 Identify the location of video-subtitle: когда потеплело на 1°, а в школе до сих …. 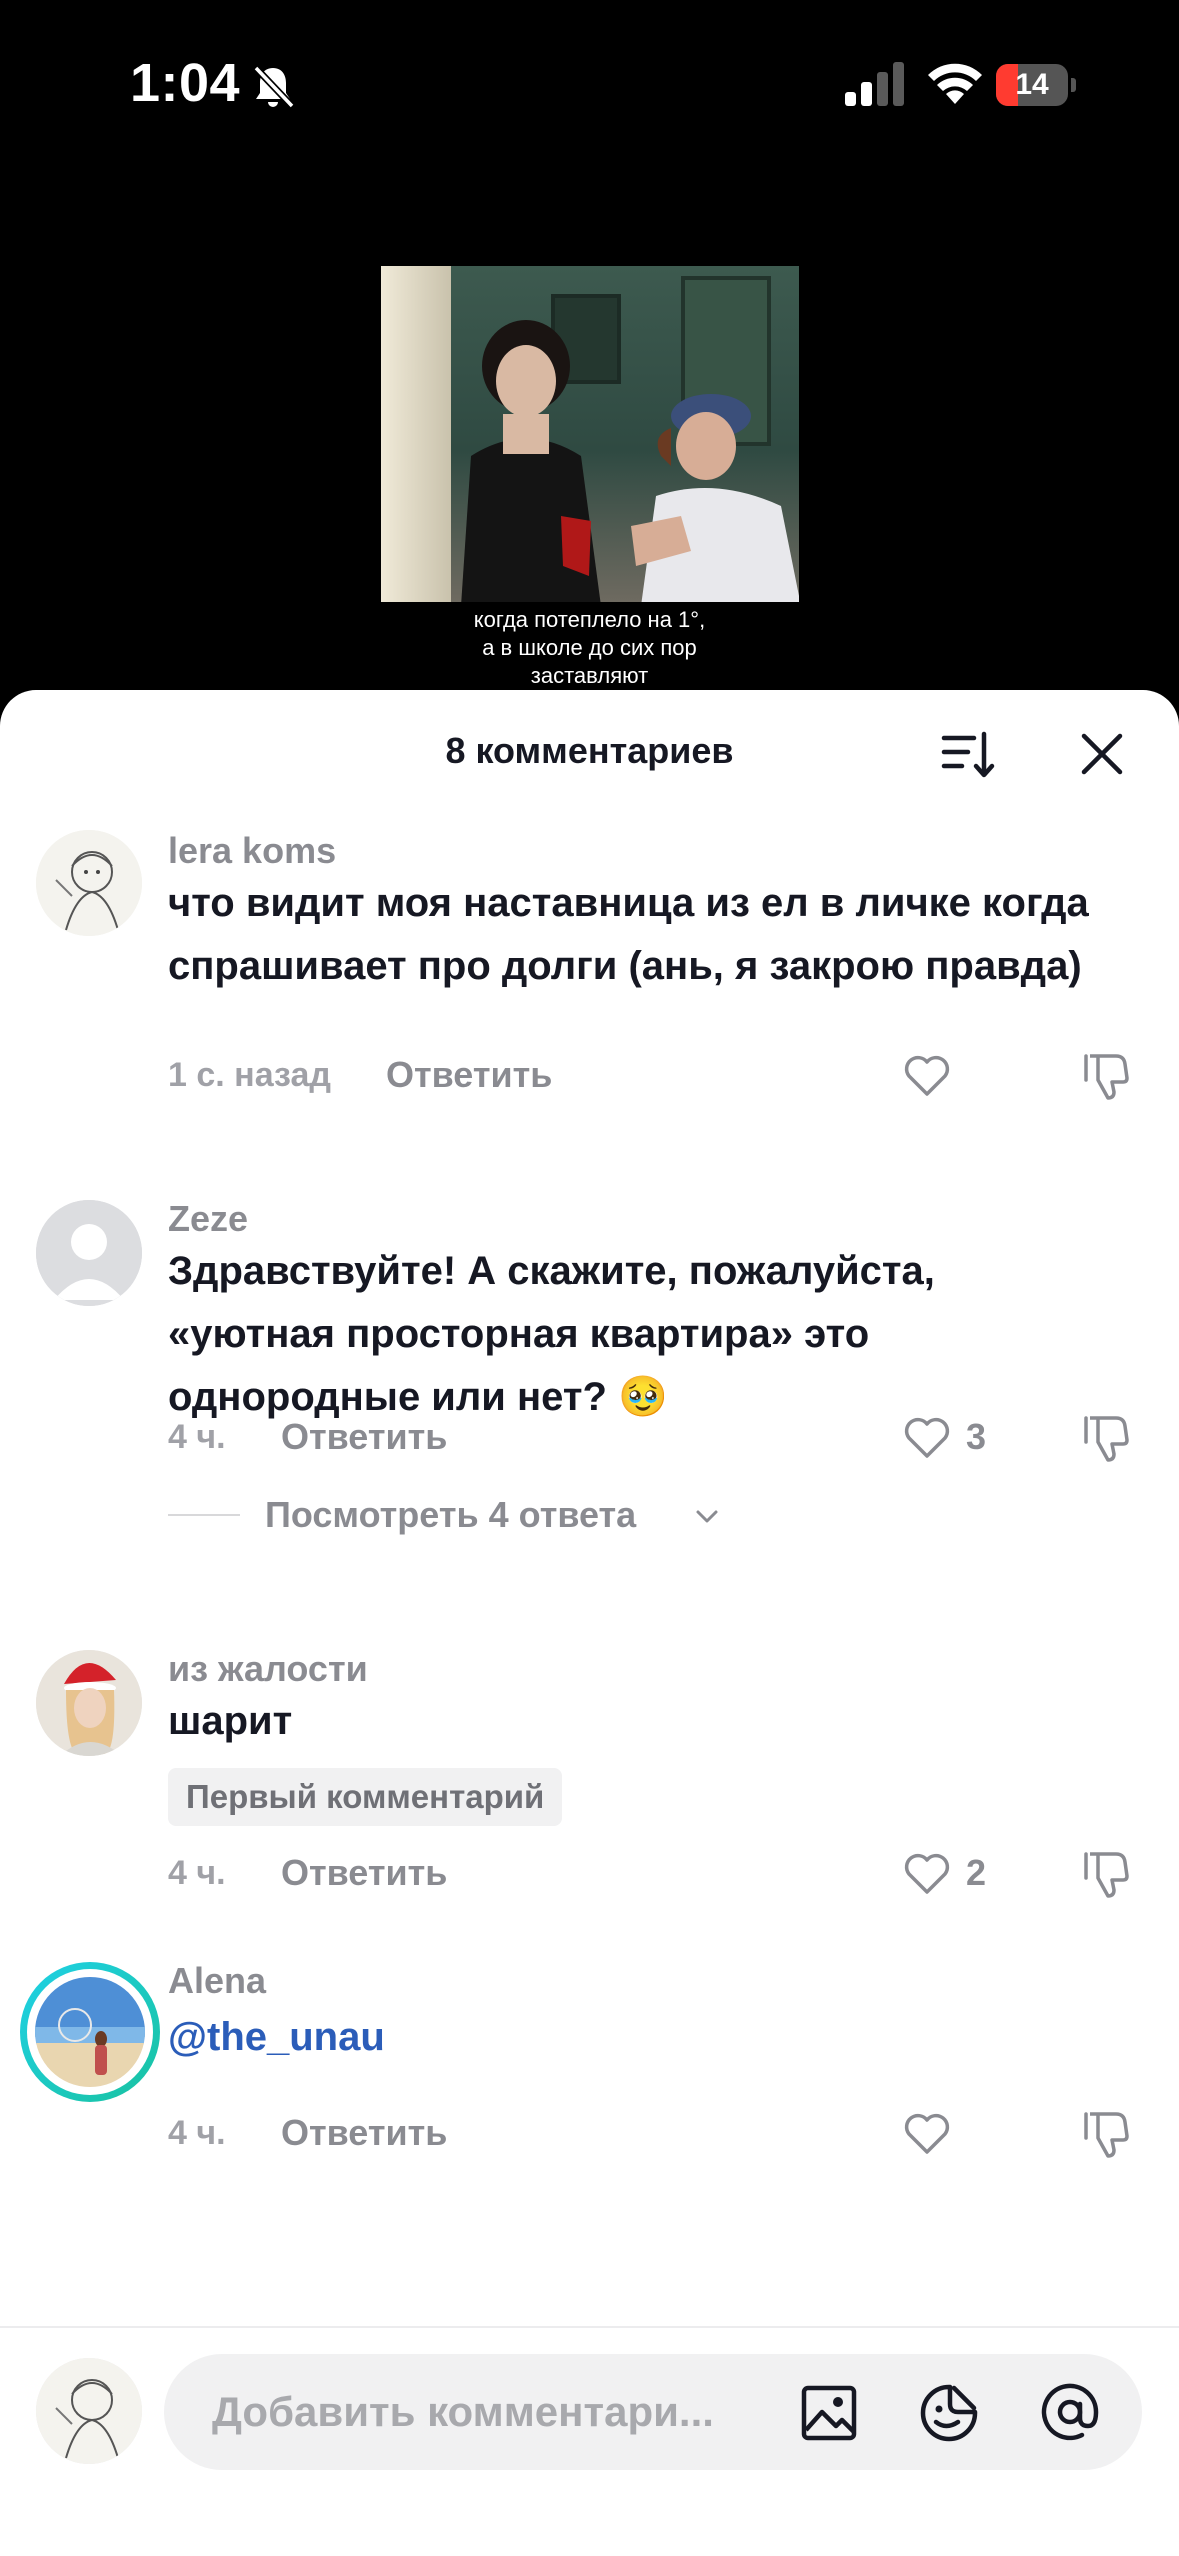
(589, 648).